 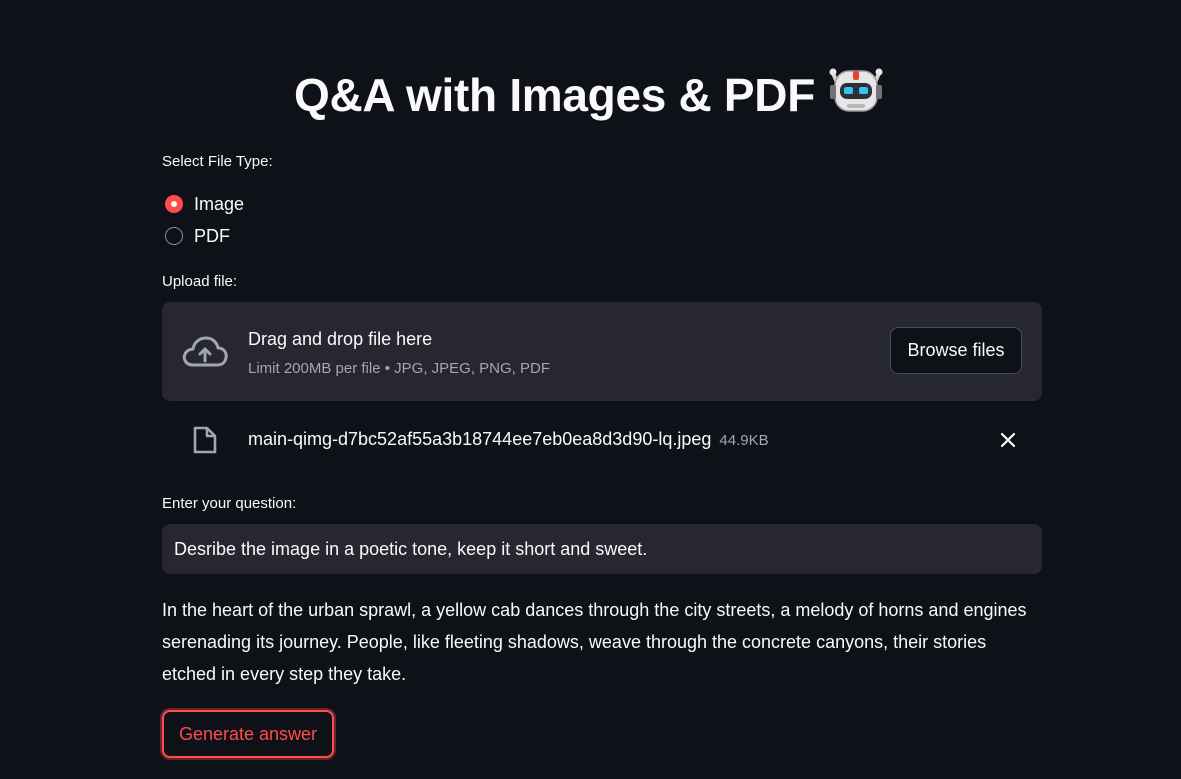 I want to click on upload-section: Upload file:, so click(x=602, y=282).